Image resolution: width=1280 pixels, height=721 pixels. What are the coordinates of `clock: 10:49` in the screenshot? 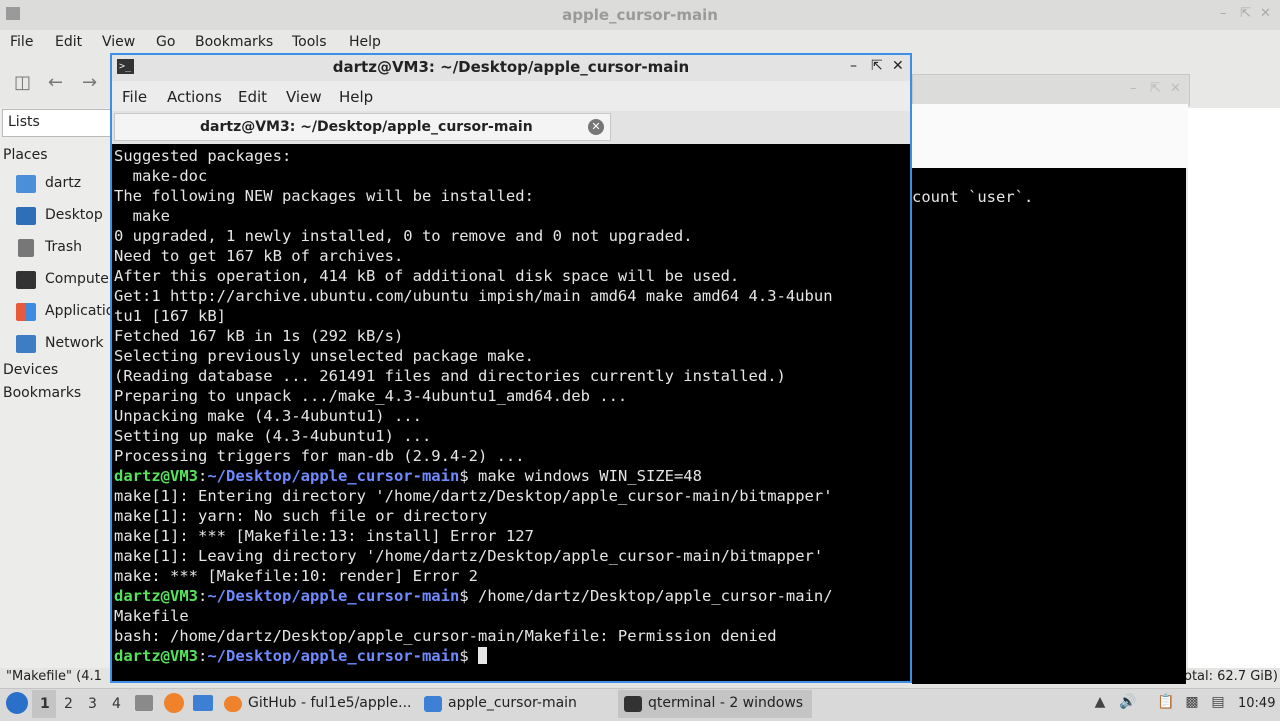 It's located at (1256, 703).